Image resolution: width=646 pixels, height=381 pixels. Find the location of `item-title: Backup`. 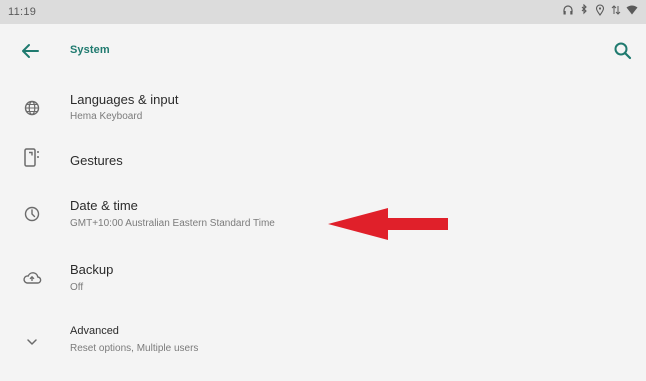

item-title: Backup is located at coordinates (92, 269).